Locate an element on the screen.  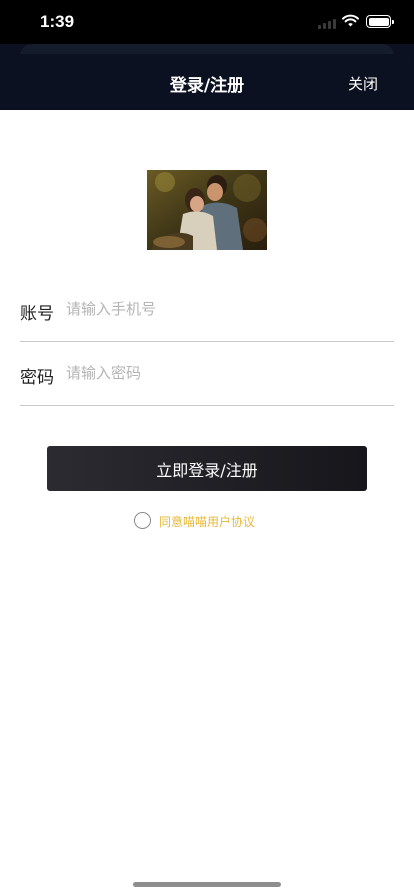
poster-graphic is located at coordinates (207, 210).